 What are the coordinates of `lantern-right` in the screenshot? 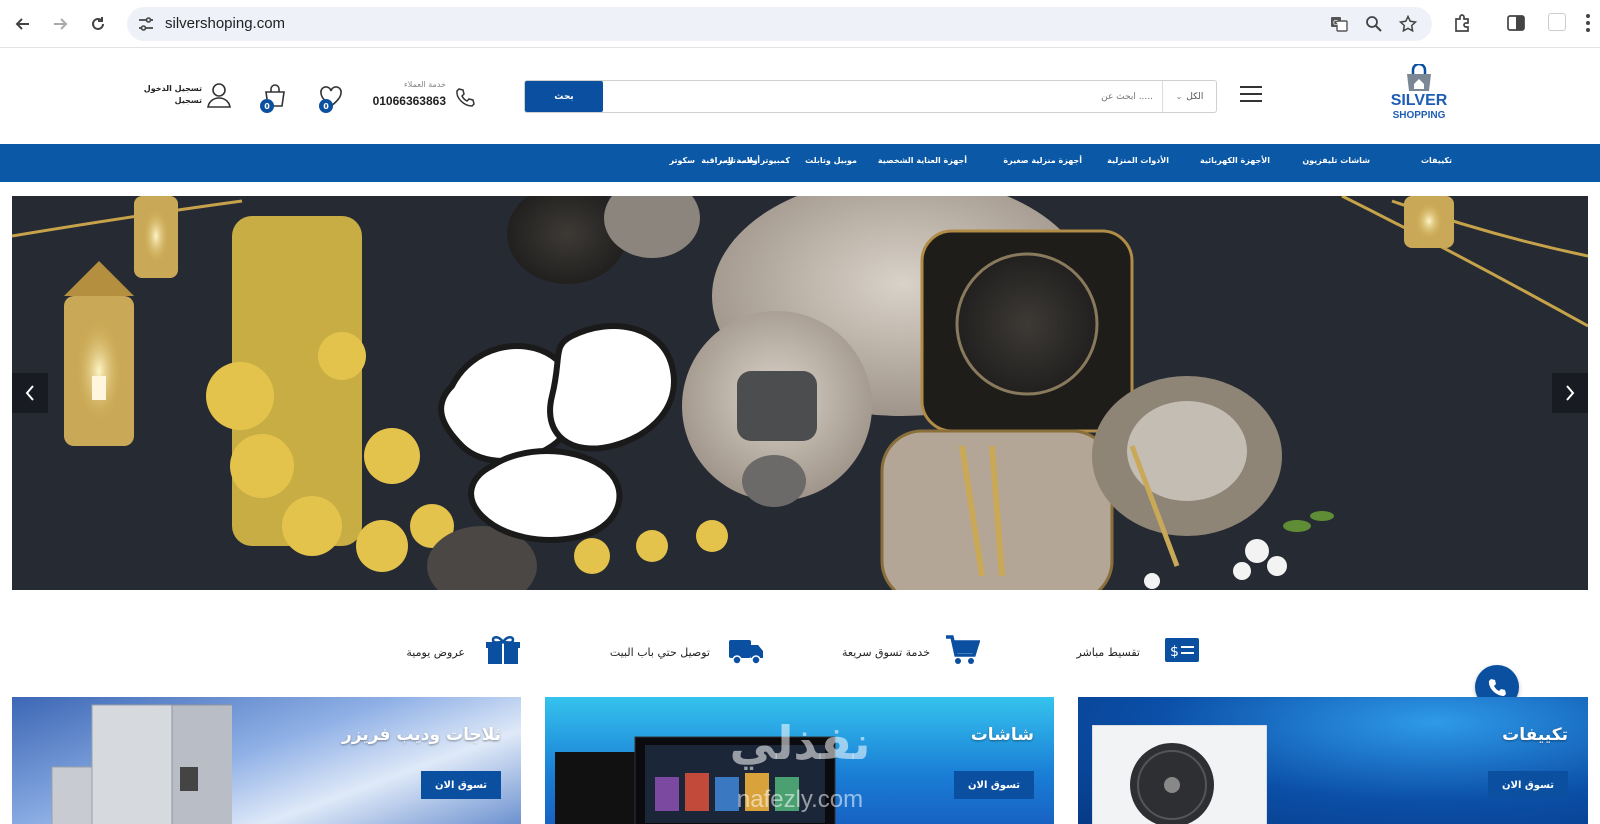 It's located at (1429, 222).